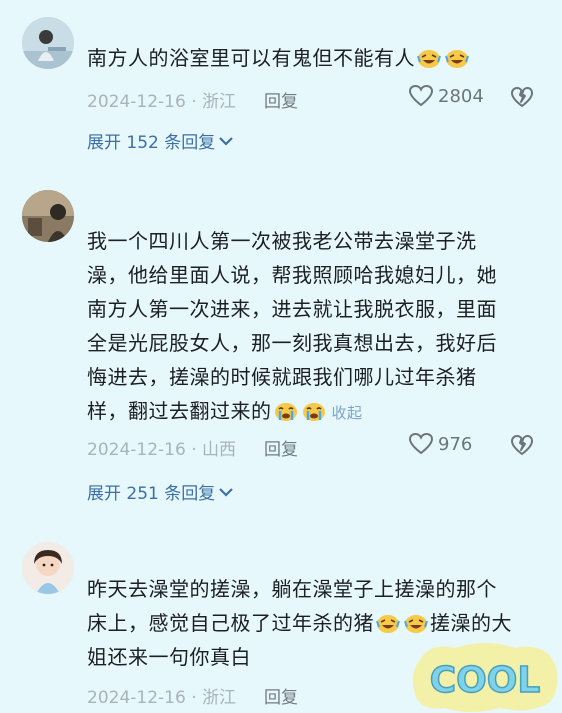  I want to click on sticker-text: COOL, so click(485, 680).